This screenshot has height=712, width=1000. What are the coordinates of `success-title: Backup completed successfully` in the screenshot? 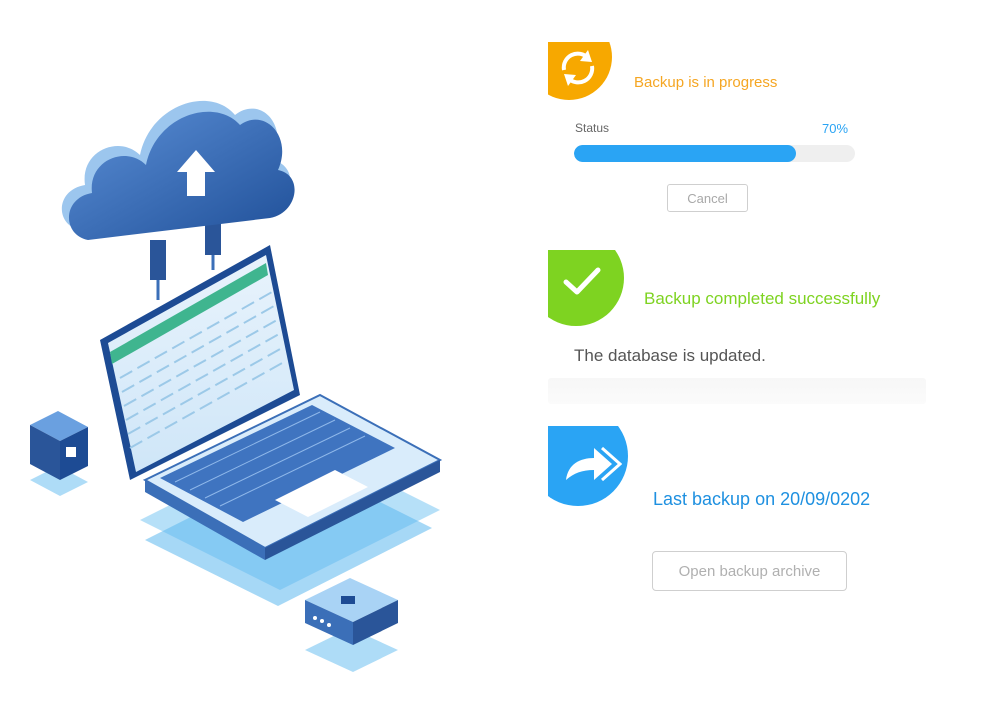 It's located at (762, 298).